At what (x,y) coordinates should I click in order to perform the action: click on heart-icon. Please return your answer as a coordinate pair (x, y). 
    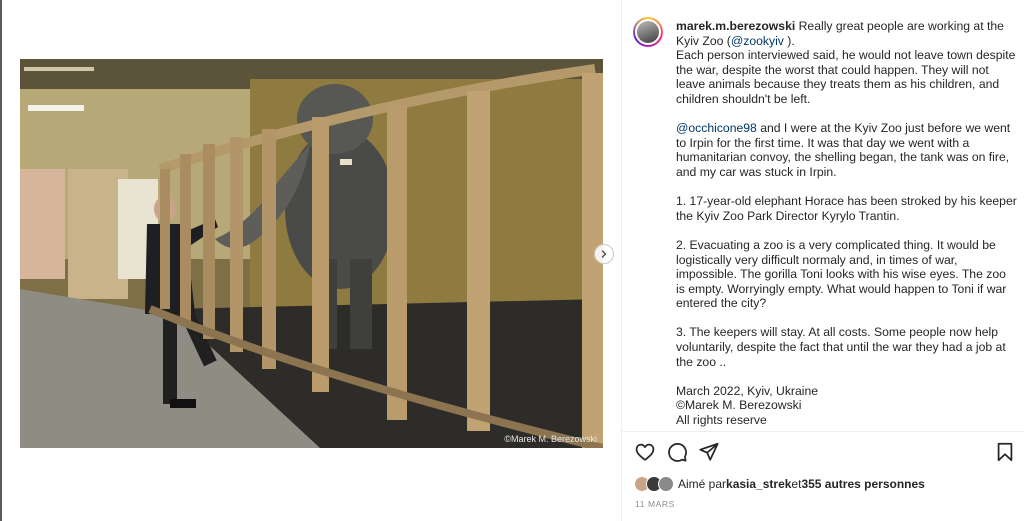
    Looking at the image, I should click on (645, 452).